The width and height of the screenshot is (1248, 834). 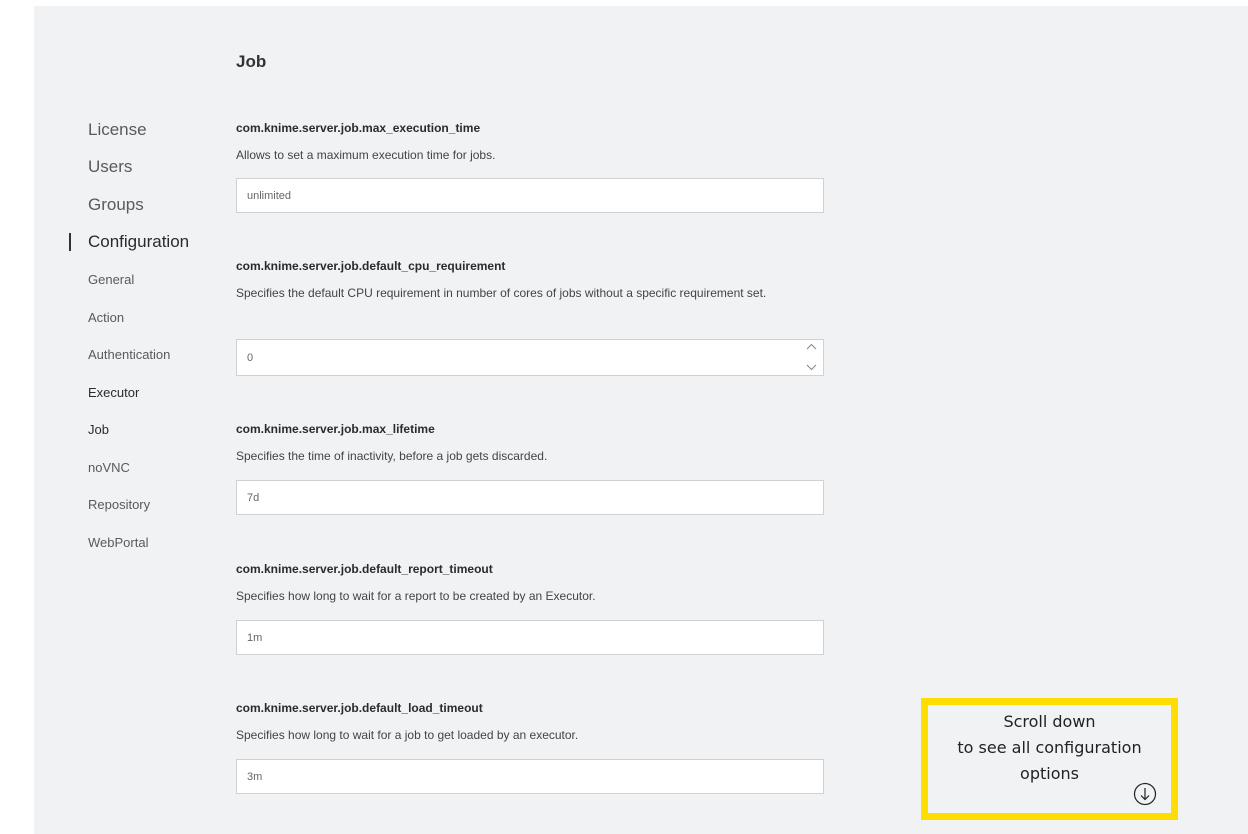 What do you see at coordinates (106, 317) in the screenshot?
I see `sidebar-item-action: Action` at bounding box center [106, 317].